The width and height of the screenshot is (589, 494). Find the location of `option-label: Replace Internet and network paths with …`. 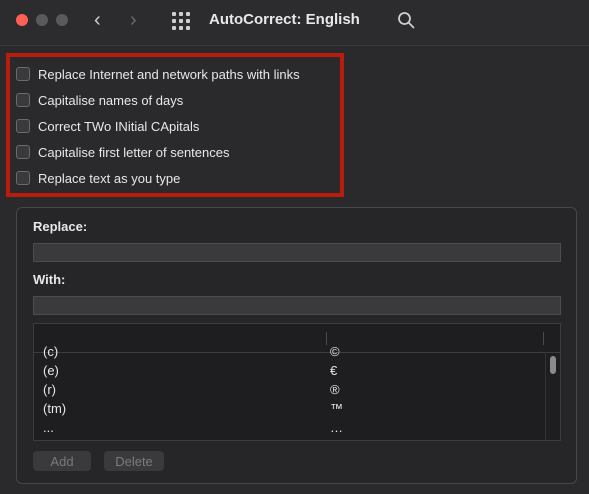

option-label: Replace Internet and network paths with … is located at coordinates (169, 74).